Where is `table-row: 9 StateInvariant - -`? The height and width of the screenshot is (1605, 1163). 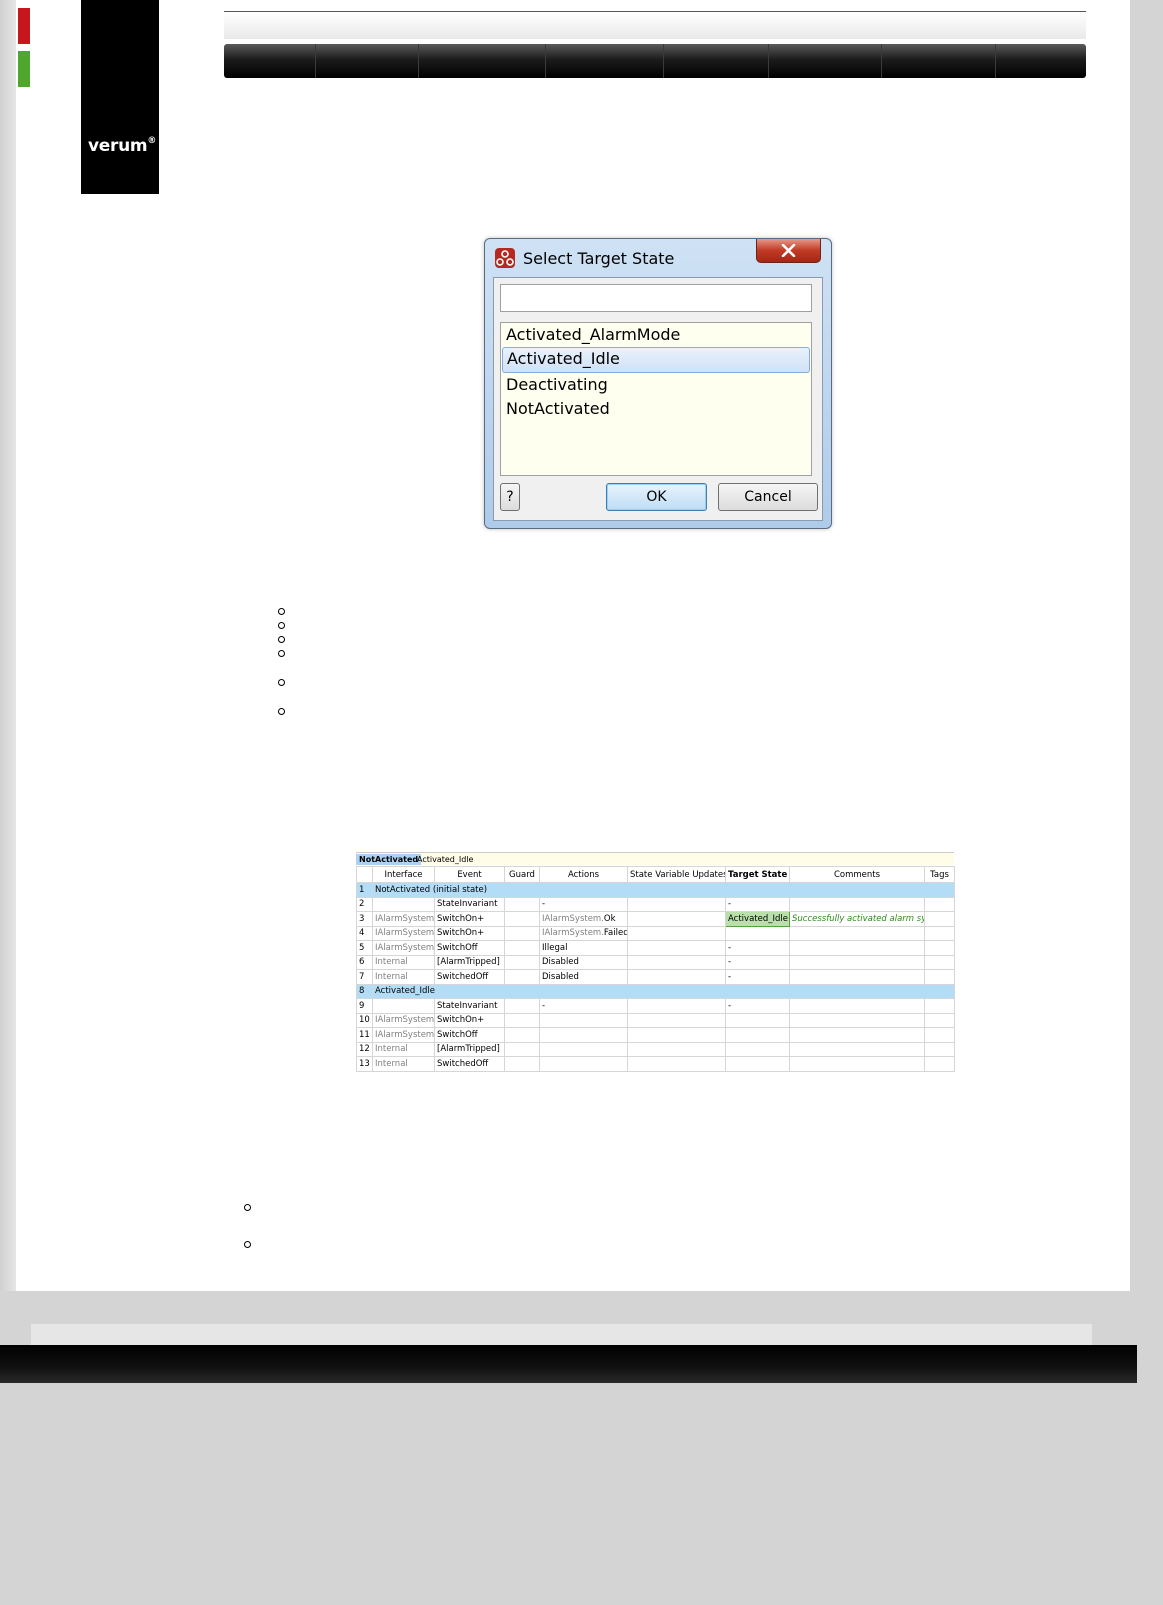 table-row: 9 StateInvariant - - is located at coordinates (655, 1006).